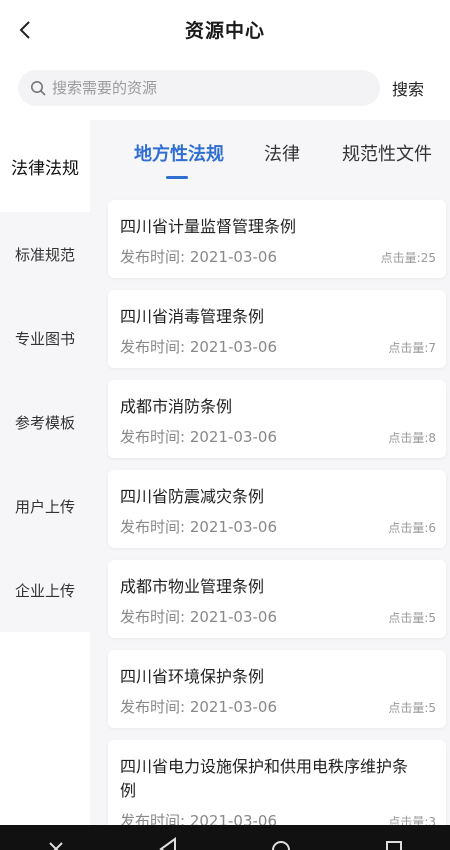  I want to click on square-recents-icon, so click(393, 845).